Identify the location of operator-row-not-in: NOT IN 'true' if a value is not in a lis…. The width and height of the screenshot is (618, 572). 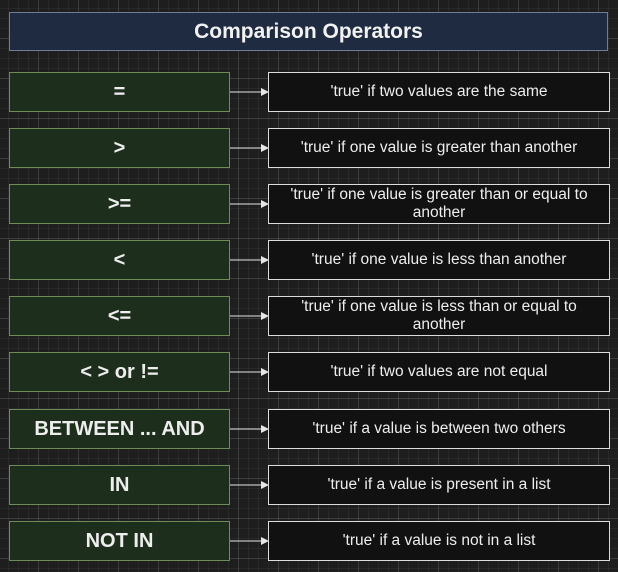
(309, 541).